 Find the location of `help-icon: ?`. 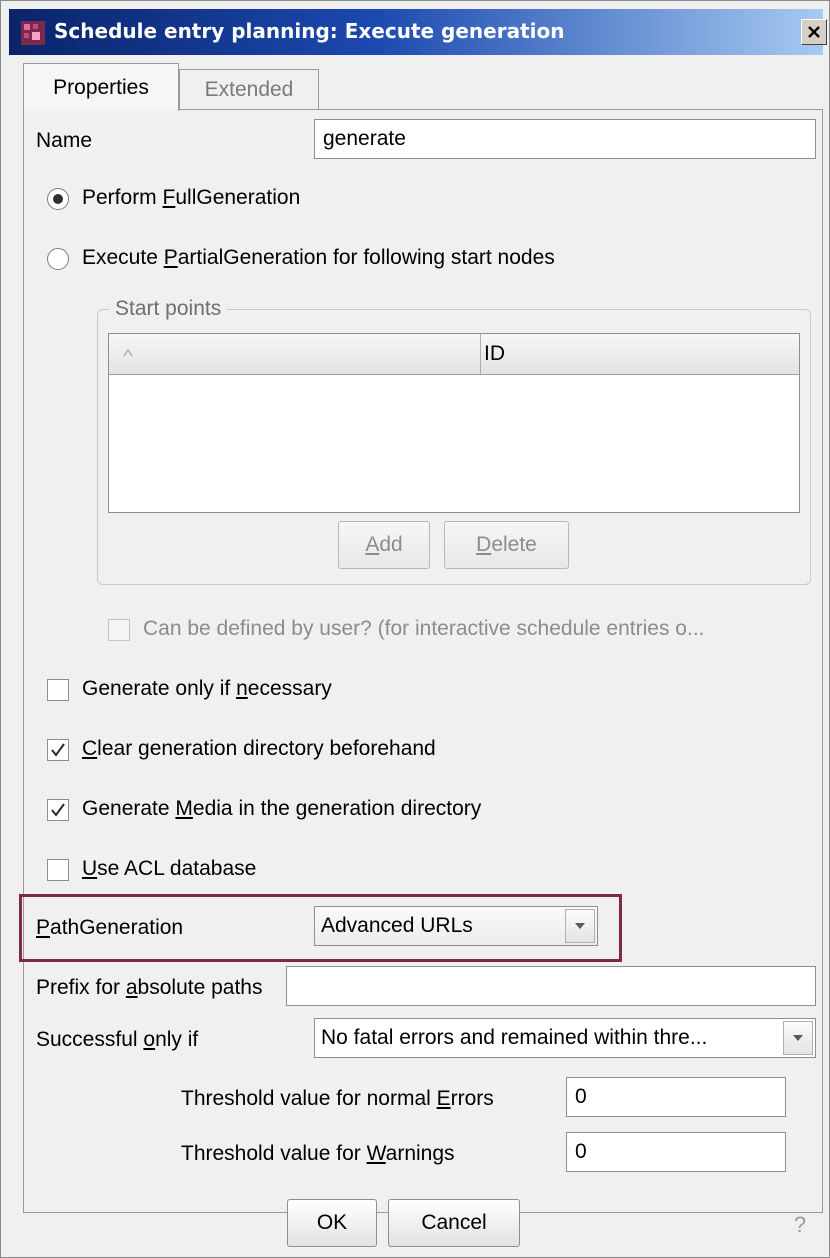

help-icon: ? is located at coordinates (800, 1224).